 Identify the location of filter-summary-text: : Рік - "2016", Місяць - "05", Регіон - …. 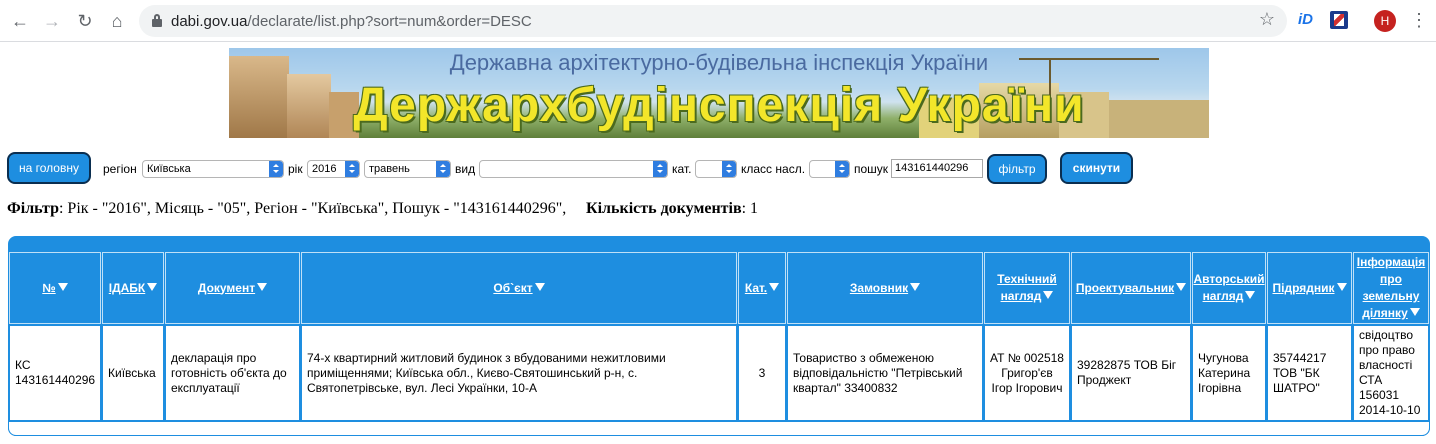
(312, 208).